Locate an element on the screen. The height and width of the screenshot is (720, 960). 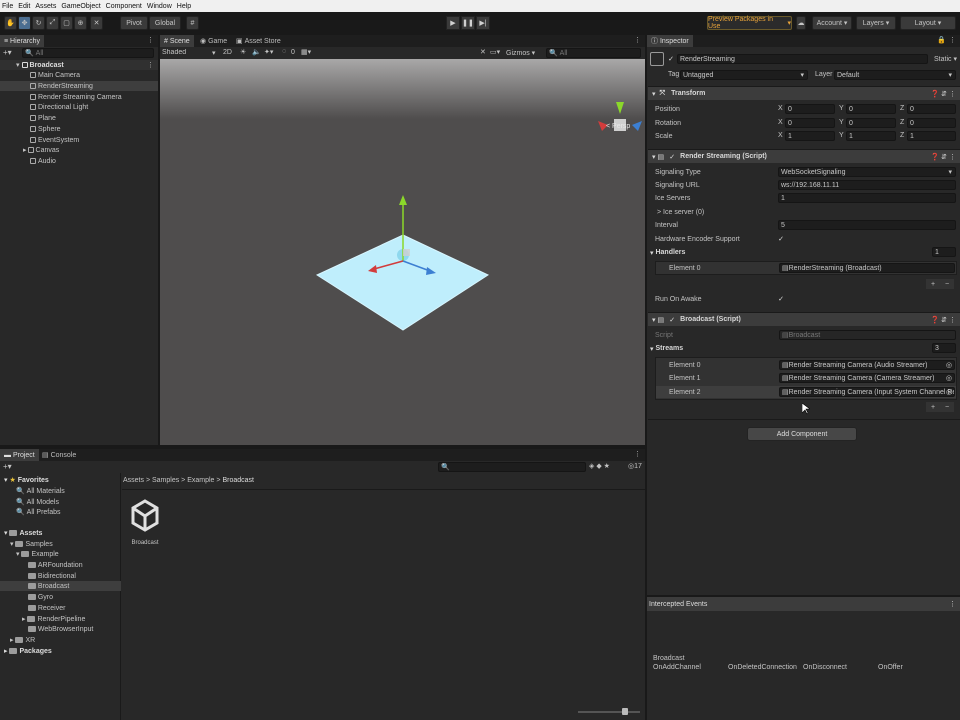
hierarchy-item: Sphere is located at coordinates (79, 129).